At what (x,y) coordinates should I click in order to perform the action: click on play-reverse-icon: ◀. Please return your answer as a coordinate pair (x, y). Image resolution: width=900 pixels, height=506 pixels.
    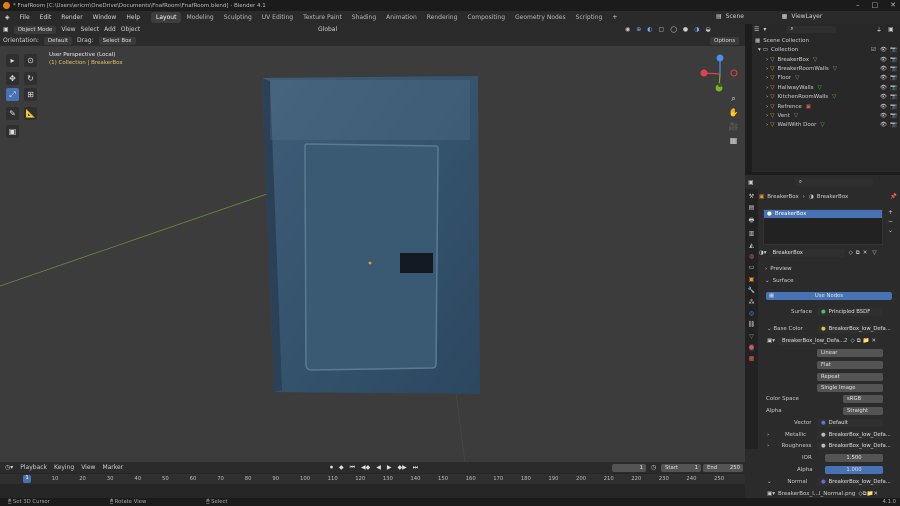
    Looking at the image, I should click on (378, 468).